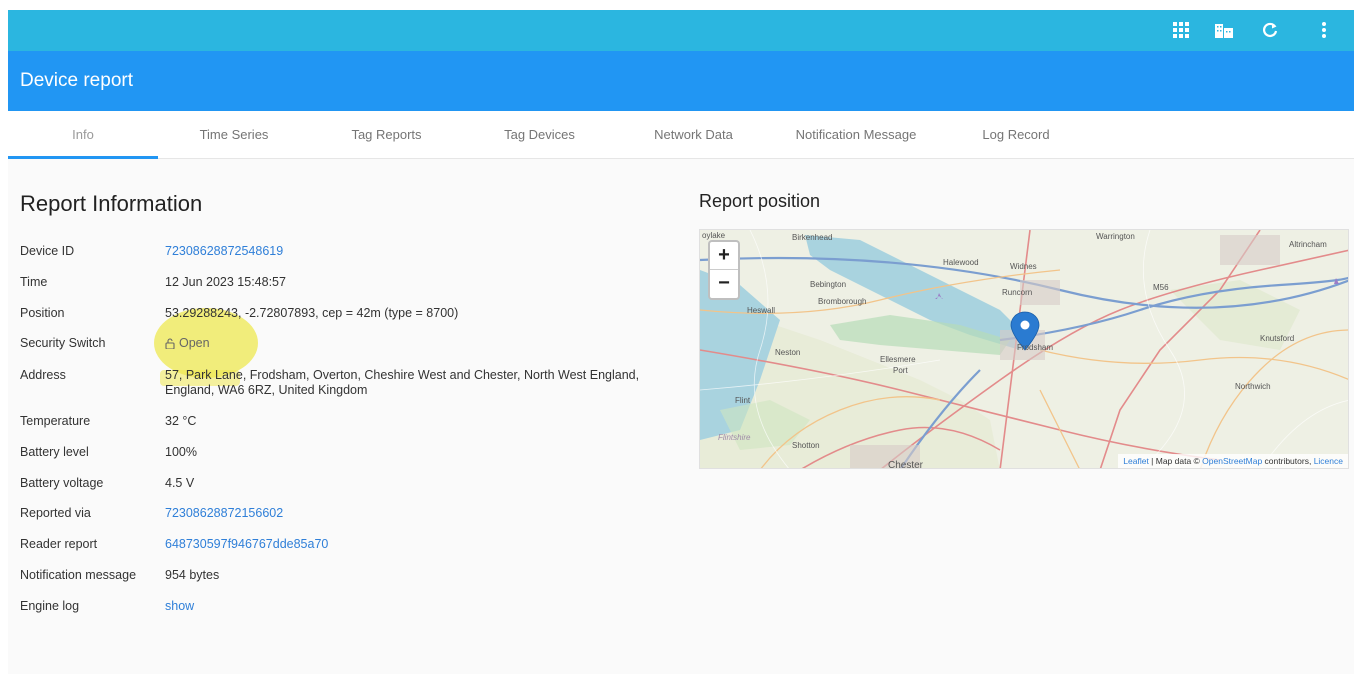 The height and width of the screenshot is (674, 1357). Describe the element at coordinates (55, 421) in the screenshot. I see `temperature-label: Temperature` at that location.